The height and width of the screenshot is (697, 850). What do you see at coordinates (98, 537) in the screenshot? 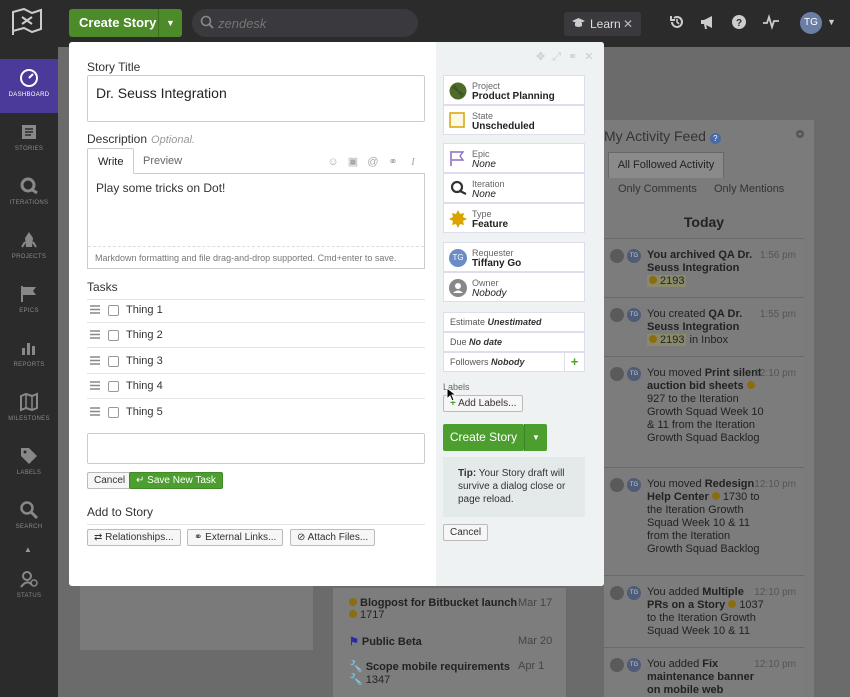
I see `relationships-icon: ⇄` at bounding box center [98, 537].